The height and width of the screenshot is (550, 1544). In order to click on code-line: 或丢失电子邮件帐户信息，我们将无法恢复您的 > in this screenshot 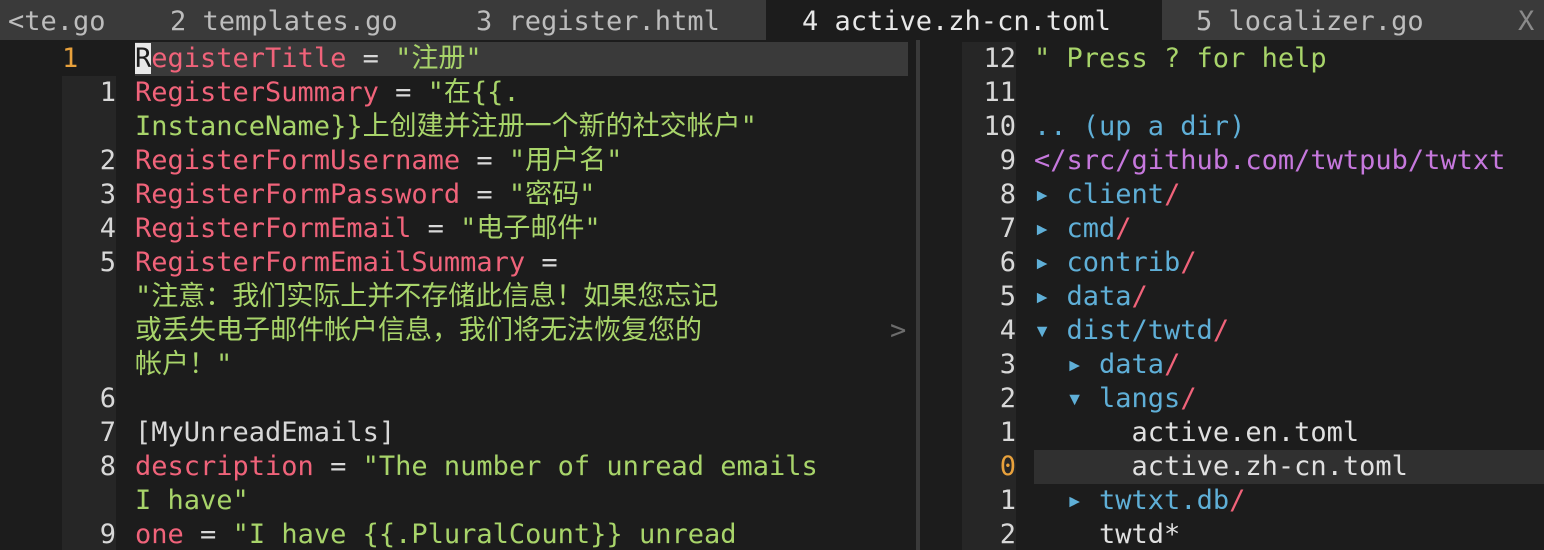, I will do `click(458, 331)`.